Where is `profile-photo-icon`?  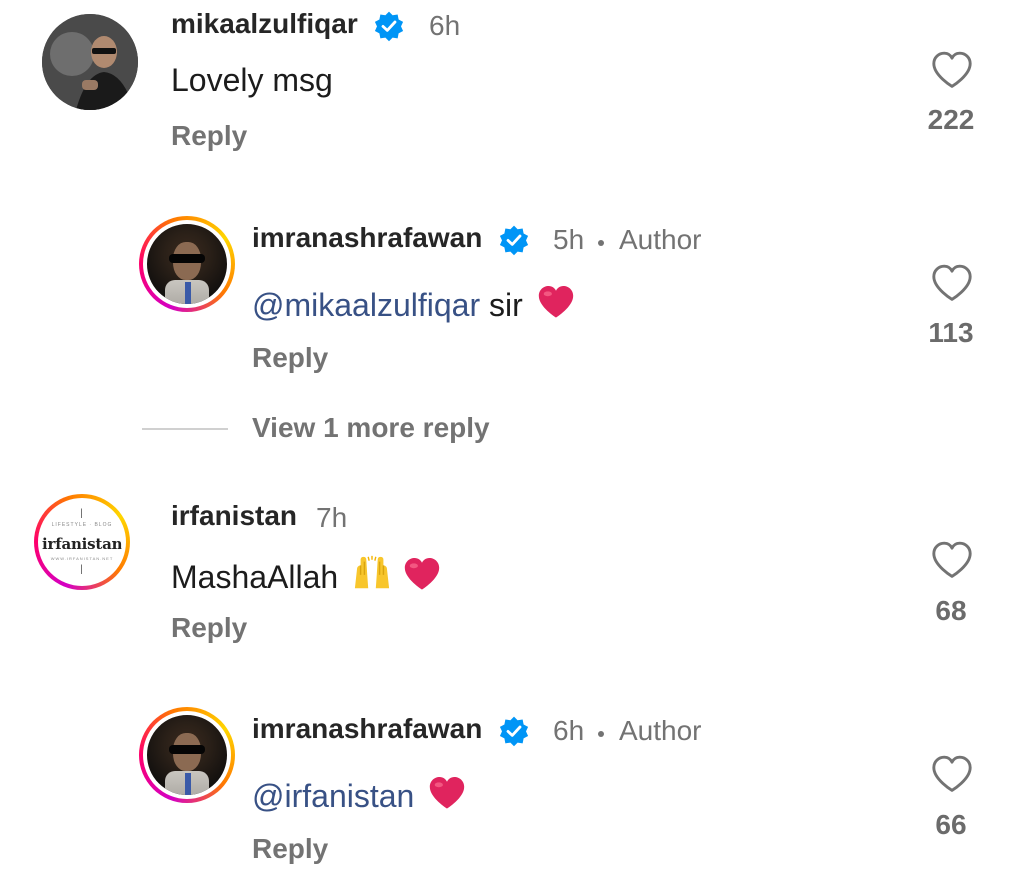
profile-photo-icon is located at coordinates (90, 62).